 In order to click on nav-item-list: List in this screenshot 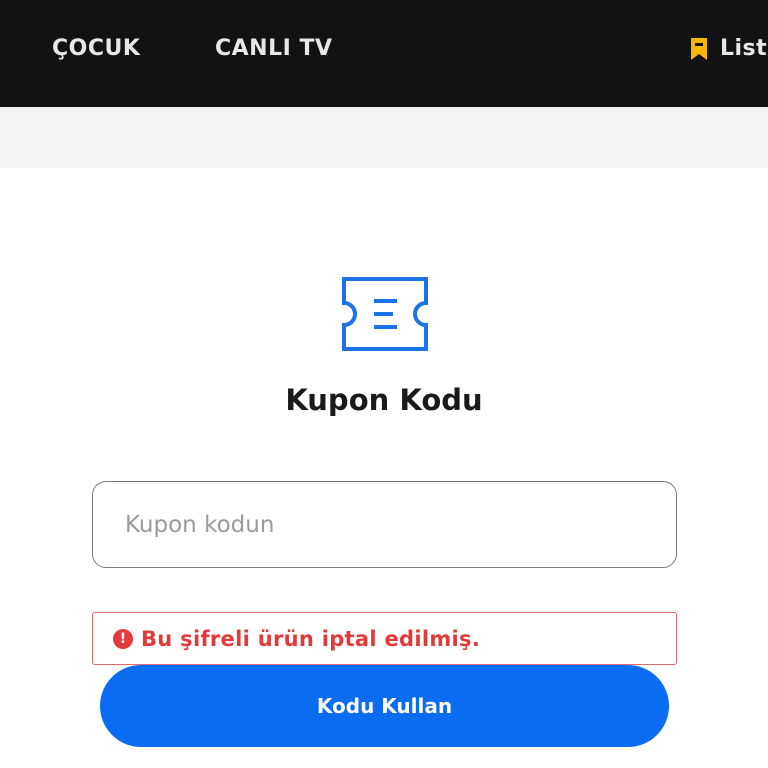, I will do `click(728, 48)`.